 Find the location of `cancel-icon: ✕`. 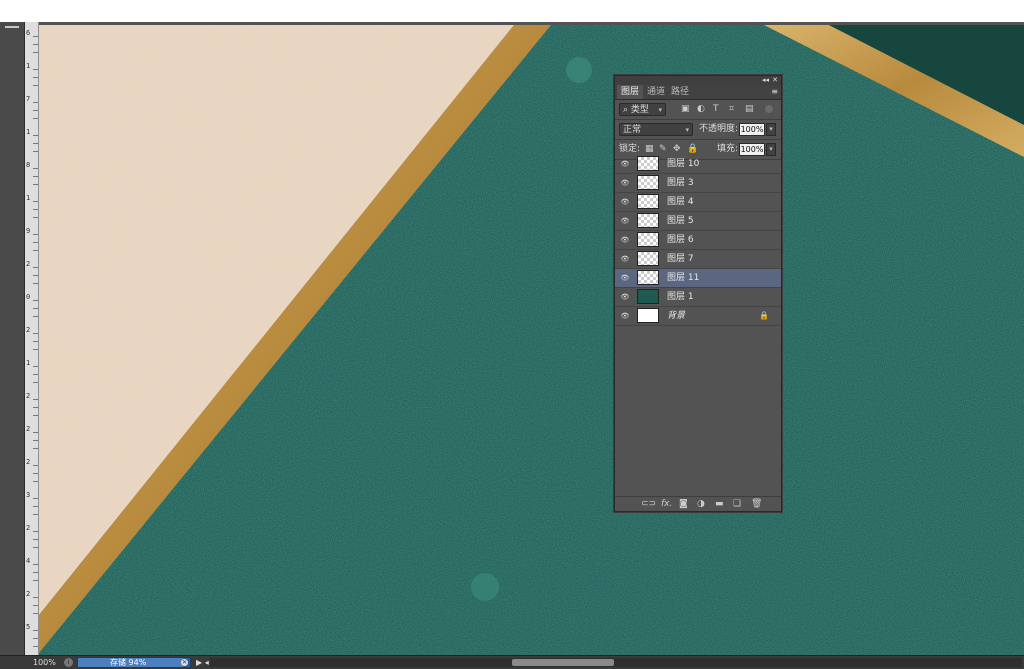

cancel-icon: ✕ is located at coordinates (184, 662).